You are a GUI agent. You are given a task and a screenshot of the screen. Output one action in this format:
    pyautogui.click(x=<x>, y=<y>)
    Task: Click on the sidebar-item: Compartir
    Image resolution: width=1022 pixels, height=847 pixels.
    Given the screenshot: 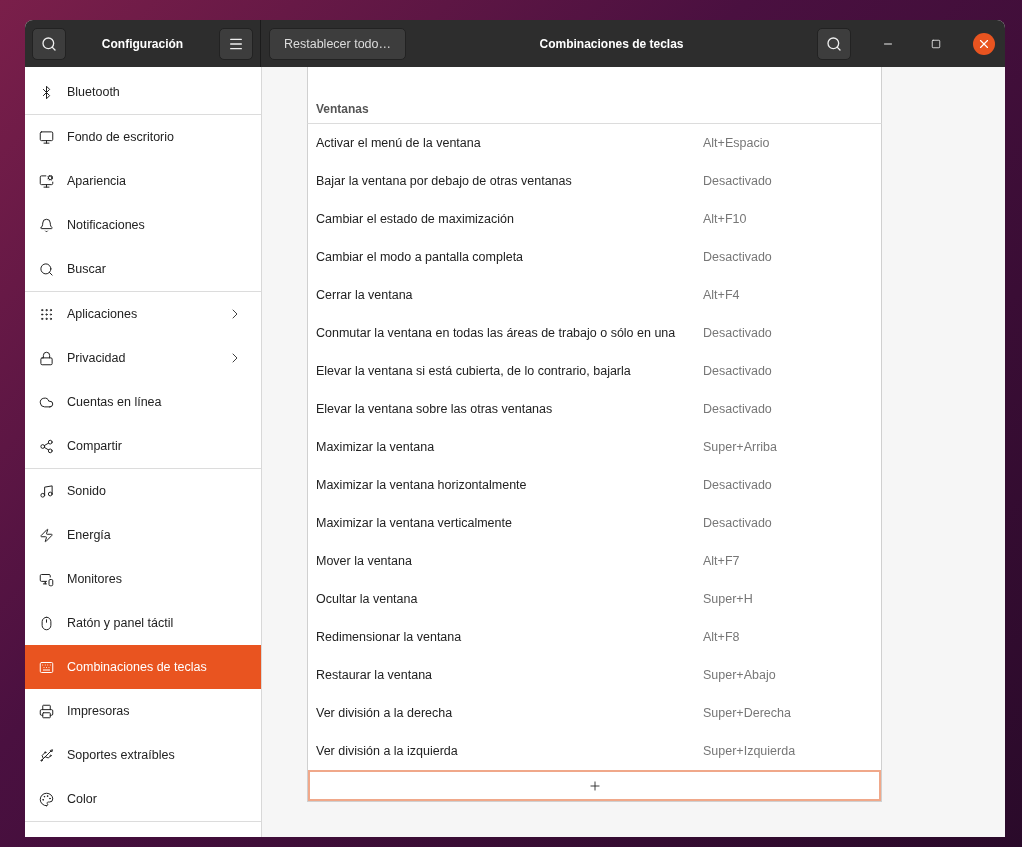 What is the action you would take?
    pyautogui.click(x=143, y=446)
    